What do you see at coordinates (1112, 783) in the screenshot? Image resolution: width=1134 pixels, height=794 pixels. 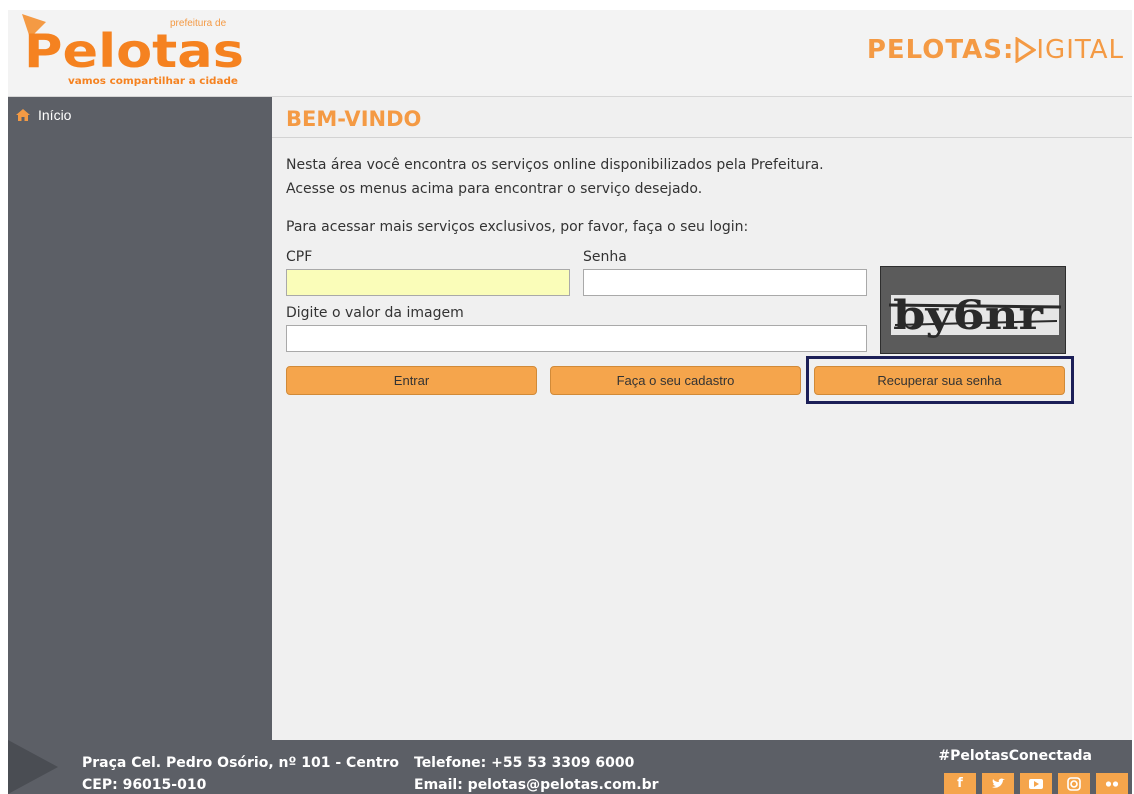 I see `flickr-icon` at bounding box center [1112, 783].